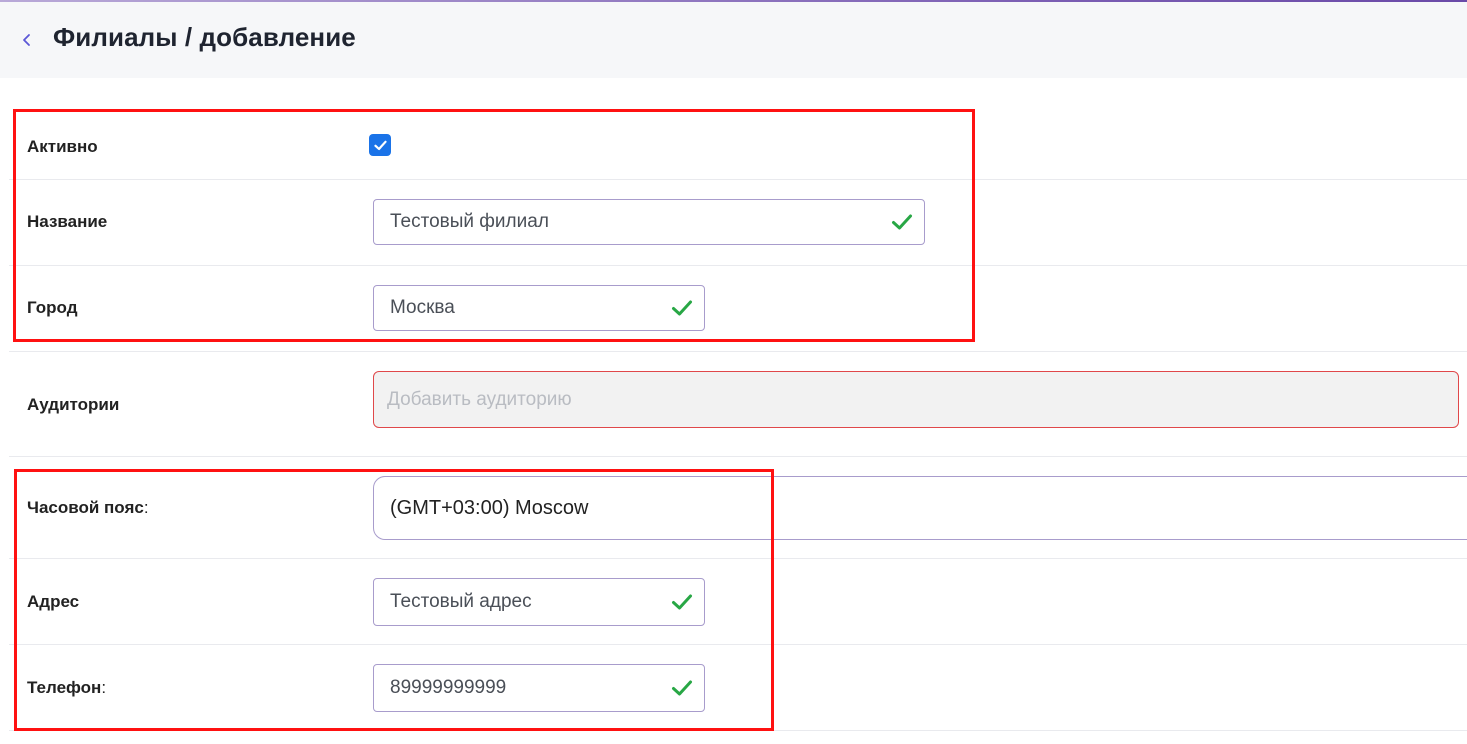  Describe the element at coordinates (448, 687) in the screenshot. I see `phone-input-value: 89999999999` at that location.